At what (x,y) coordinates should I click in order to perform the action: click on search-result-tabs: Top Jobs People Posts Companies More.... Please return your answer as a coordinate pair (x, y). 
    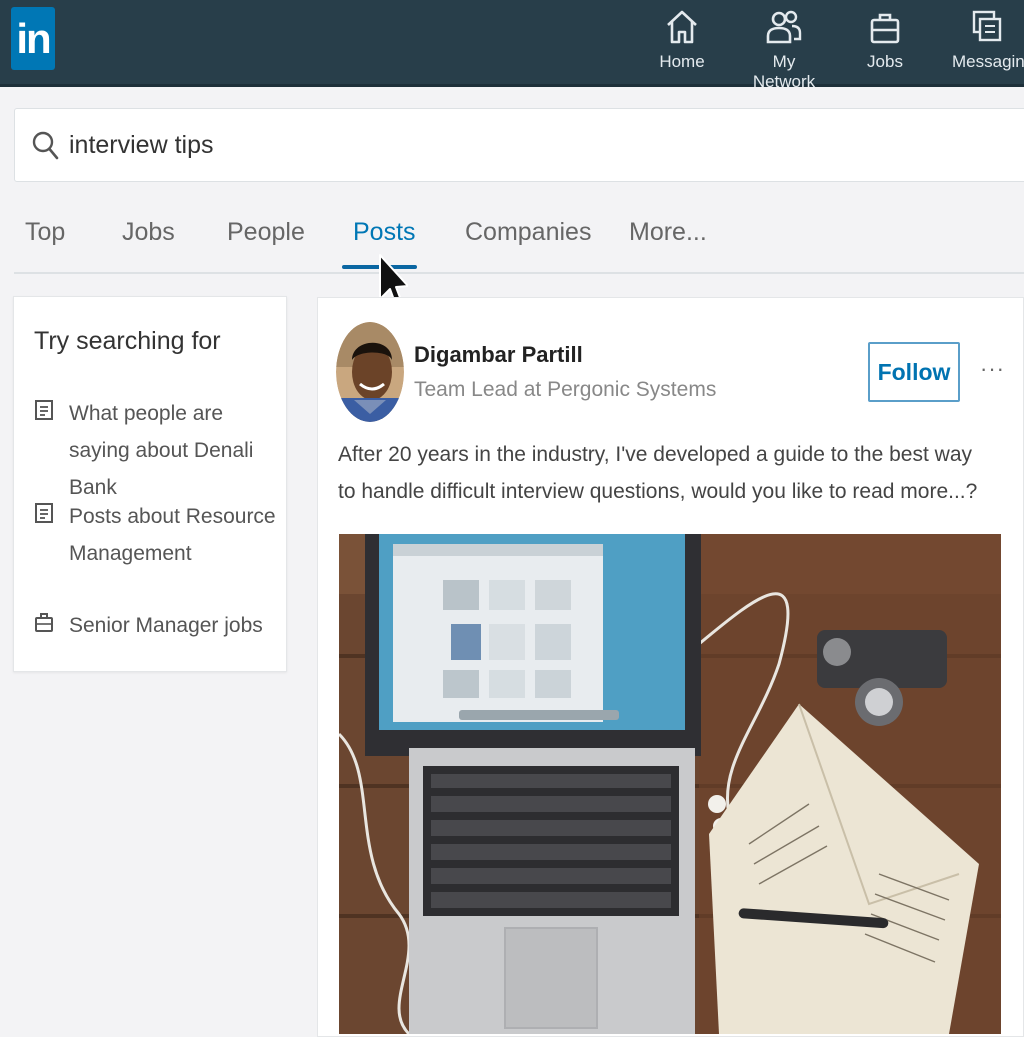
    Looking at the image, I should click on (519, 241).